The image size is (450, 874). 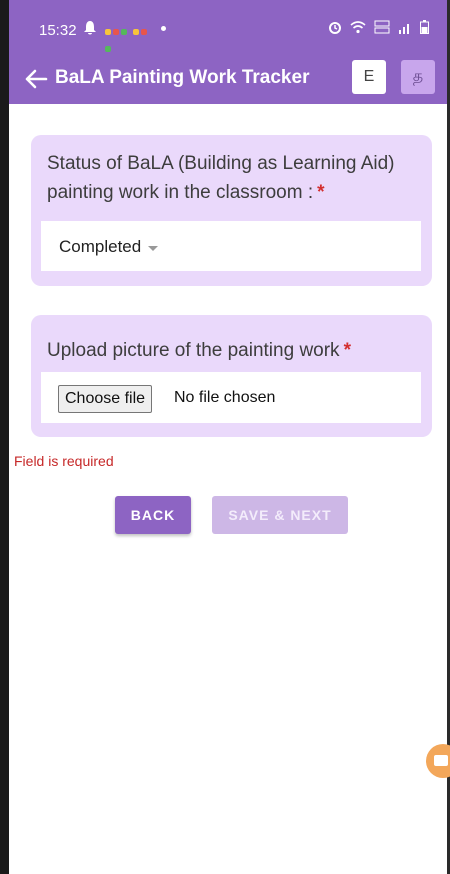 What do you see at coordinates (280, 515) in the screenshot?
I see `save-next-button: SAVE & NEXT` at bounding box center [280, 515].